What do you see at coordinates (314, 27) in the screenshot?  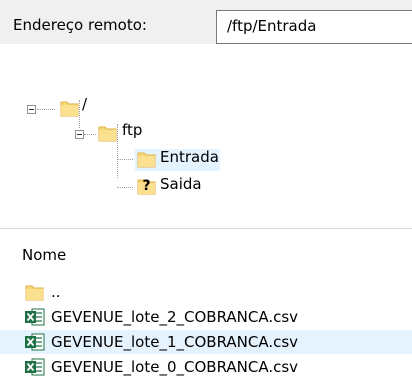 I see `remote-path-input: /ftp/Entrada` at bounding box center [314, 27].